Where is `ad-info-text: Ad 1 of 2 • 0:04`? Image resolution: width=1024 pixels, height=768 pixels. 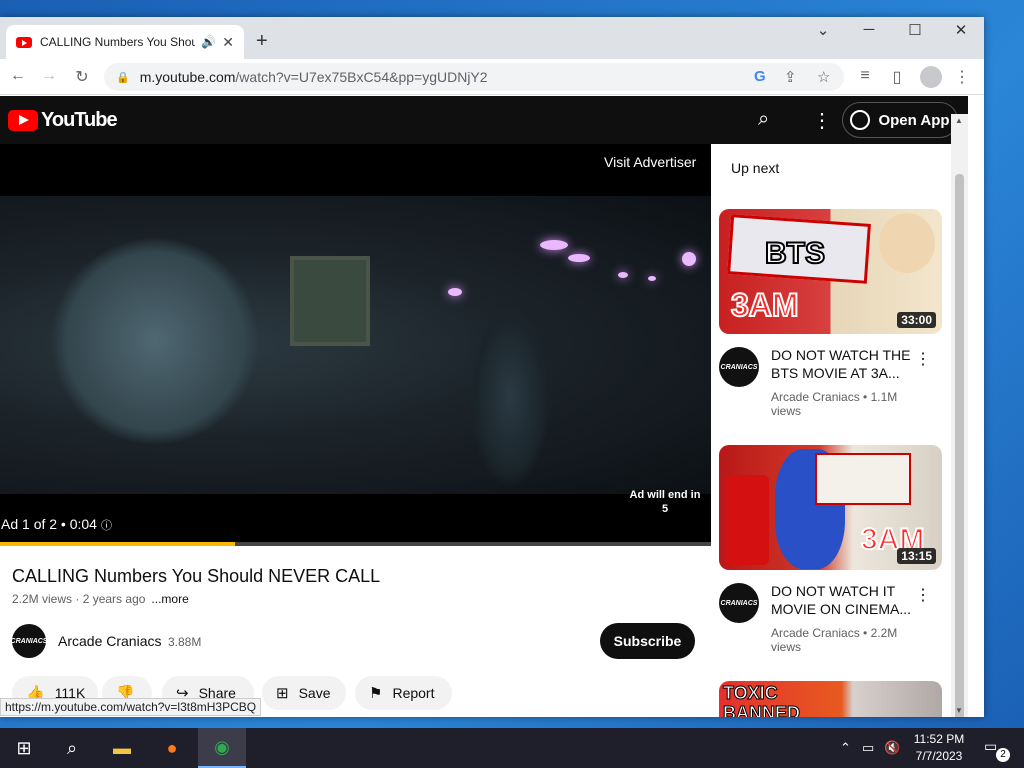
ad-info-text: Ad 1 of 2 • 0:04 is located at coordinates (49, 524).